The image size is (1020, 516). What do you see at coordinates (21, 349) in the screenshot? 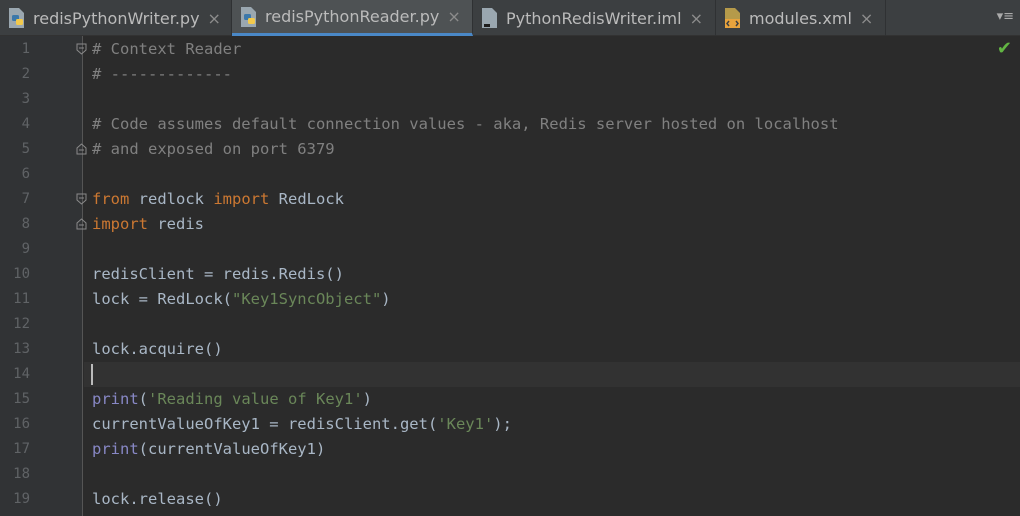
I see `line-number: 13` at bounding box center [21, 349].